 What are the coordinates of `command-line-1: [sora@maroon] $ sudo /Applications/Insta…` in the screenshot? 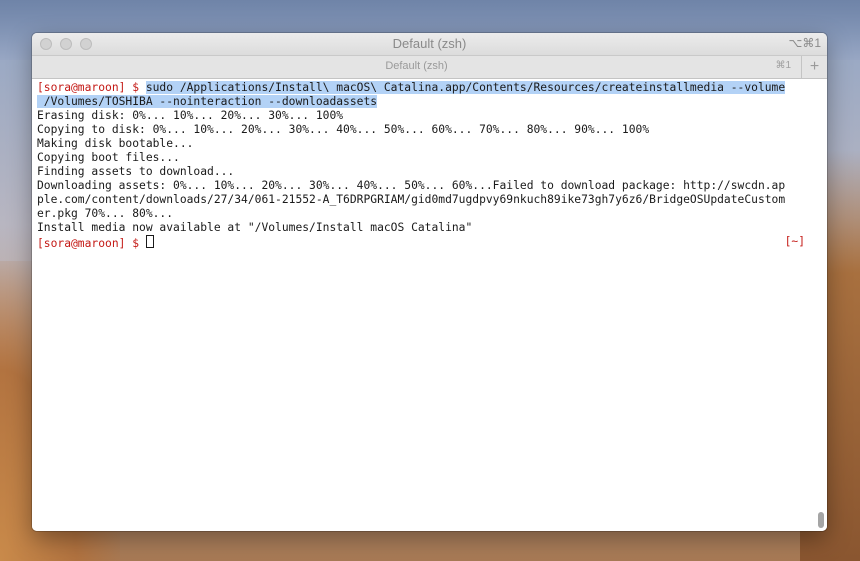 It's located at (423, 88).